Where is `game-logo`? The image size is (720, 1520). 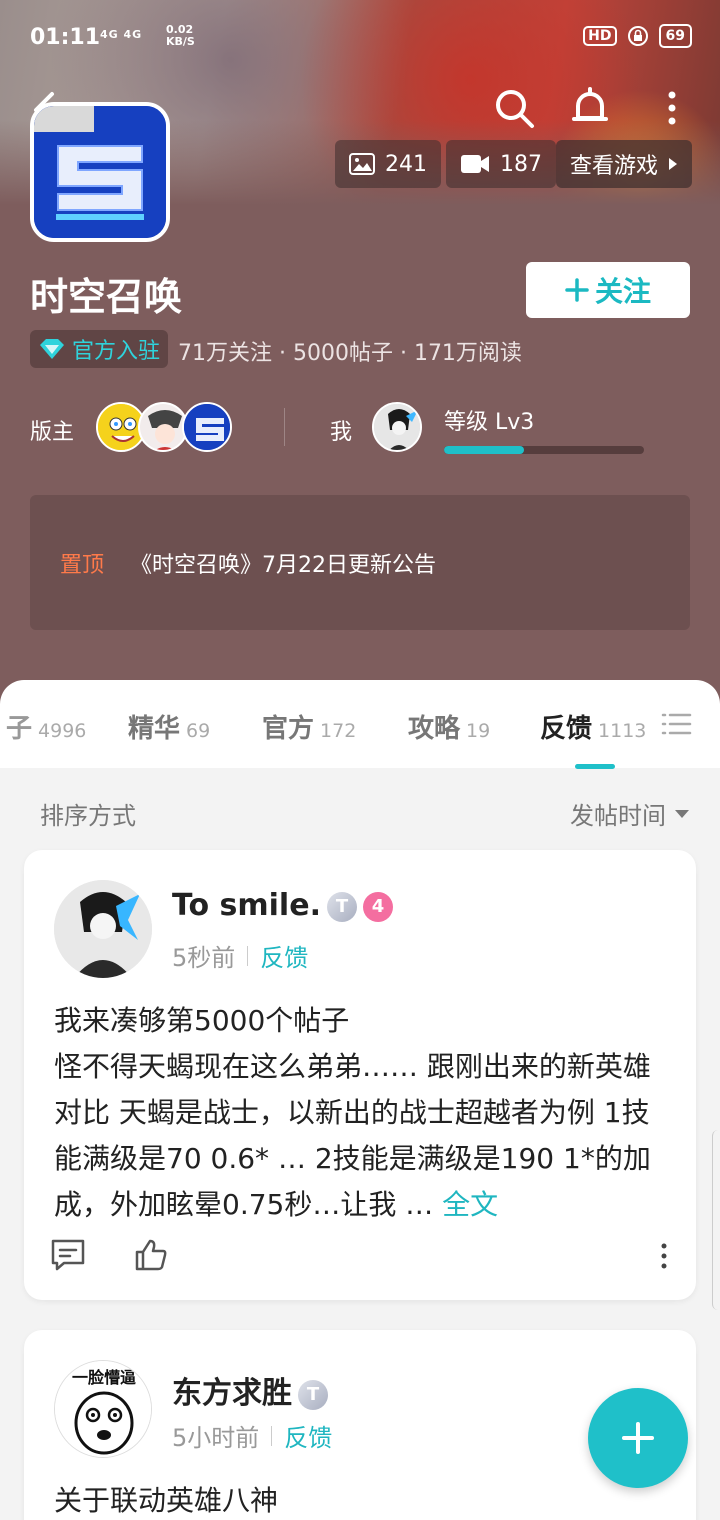
game-logo is located at coordinates (100, 172).